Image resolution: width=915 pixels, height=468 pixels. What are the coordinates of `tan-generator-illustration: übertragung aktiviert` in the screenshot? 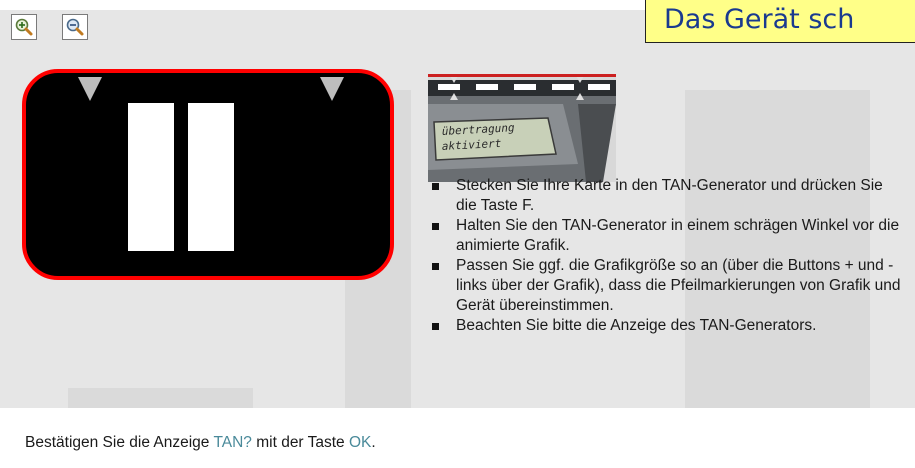 It's located at (522, 128).